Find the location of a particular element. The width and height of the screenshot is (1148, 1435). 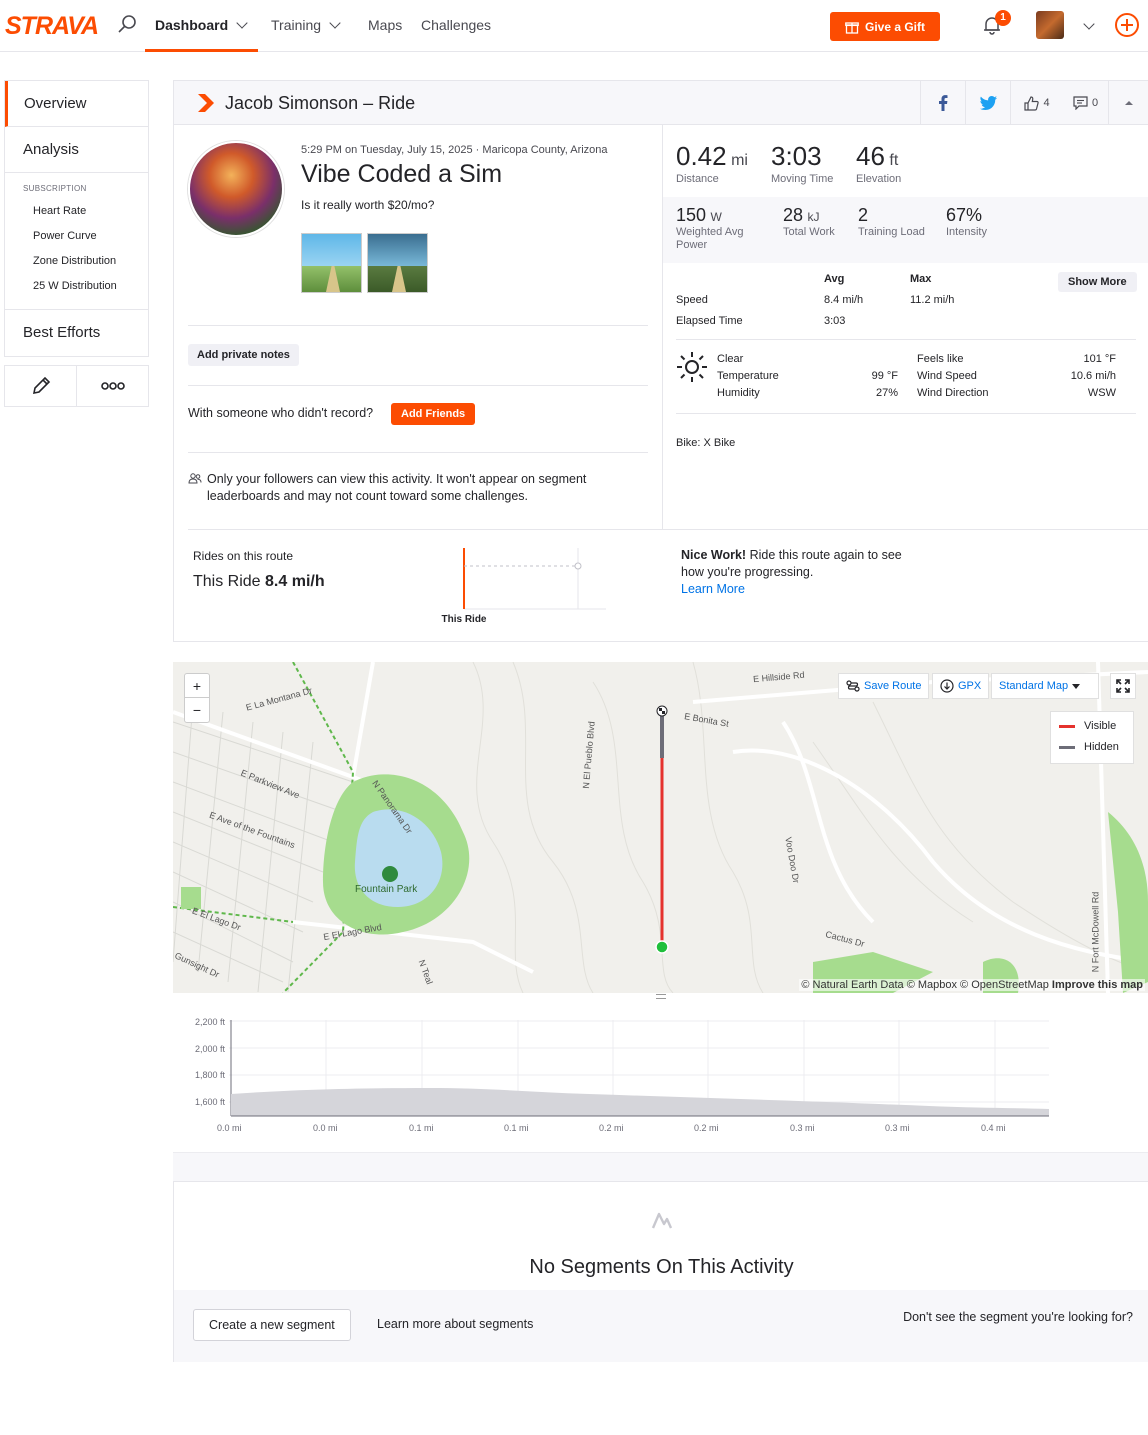

search-icon is located at coordinates (127, 24).